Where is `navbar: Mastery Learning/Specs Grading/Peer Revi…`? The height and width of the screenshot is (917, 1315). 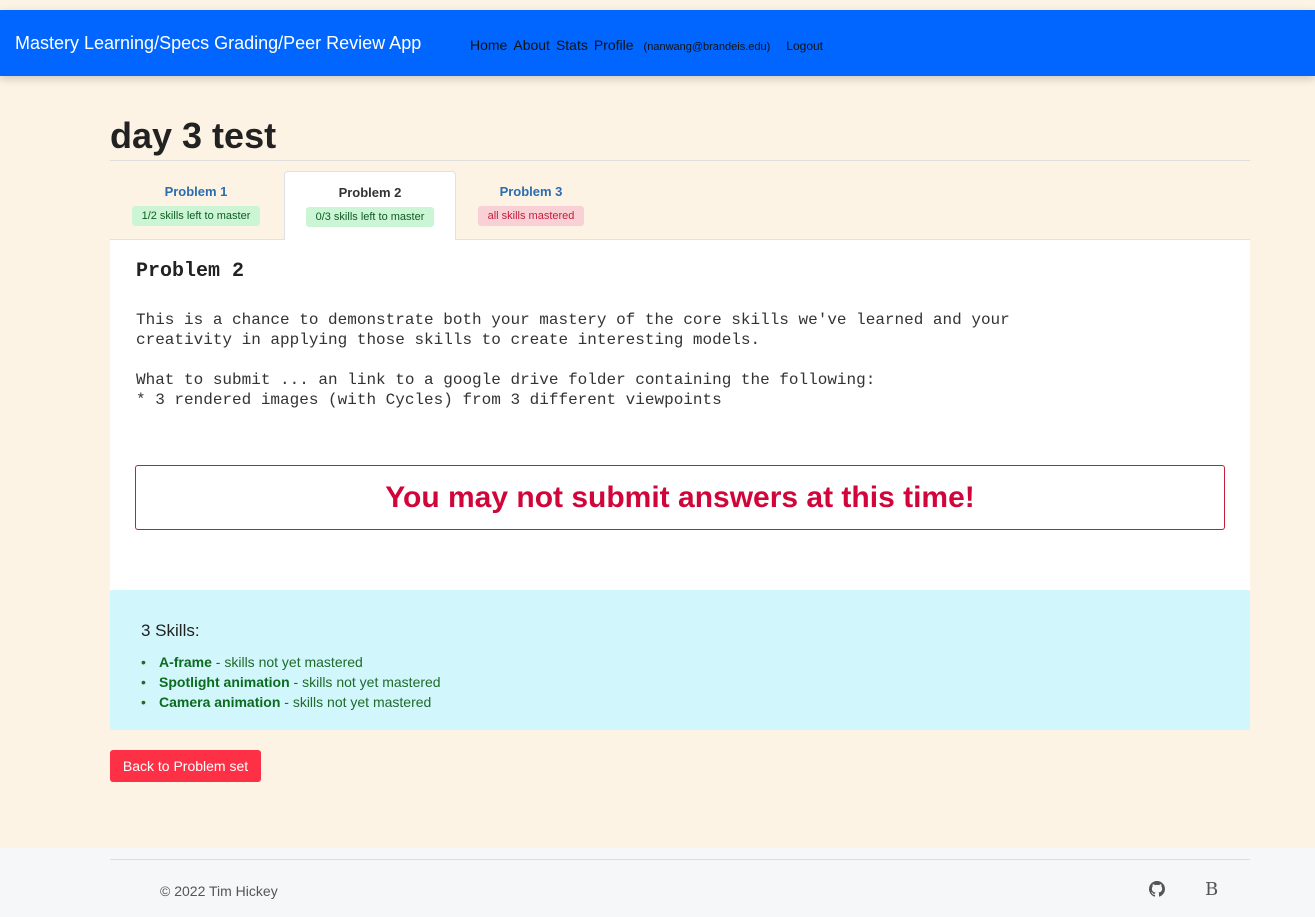
navbar: Mastery Learning/Specs Grading/Peer Revi… is located at coordinates (657, 43).